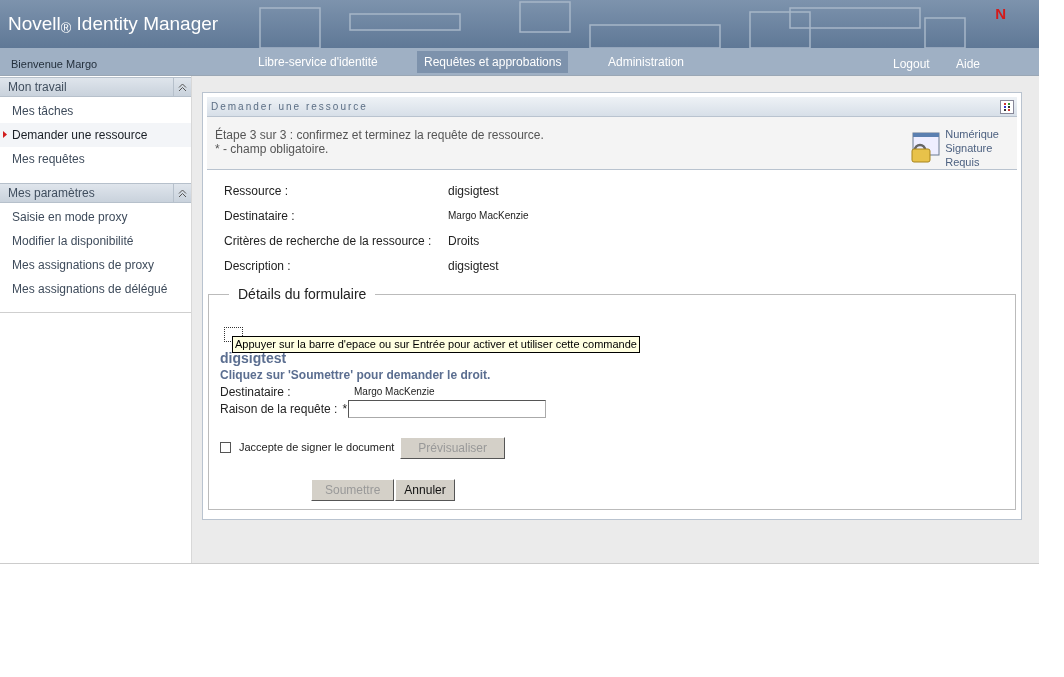  What do you see at coordinates (54, 64) in the screenshot?
I see `welcome-text: Bienvenue Margo` at bounding box center [54, 64].